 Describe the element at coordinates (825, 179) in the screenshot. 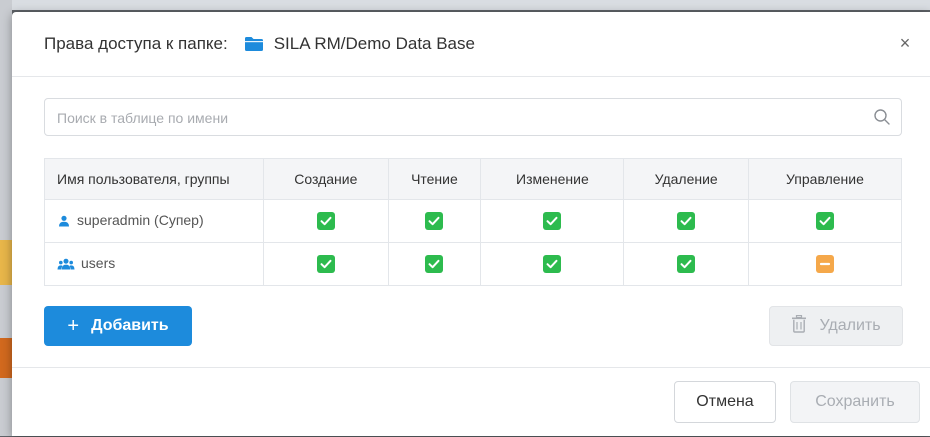

I see `column-header-manage: Управление` at that location.